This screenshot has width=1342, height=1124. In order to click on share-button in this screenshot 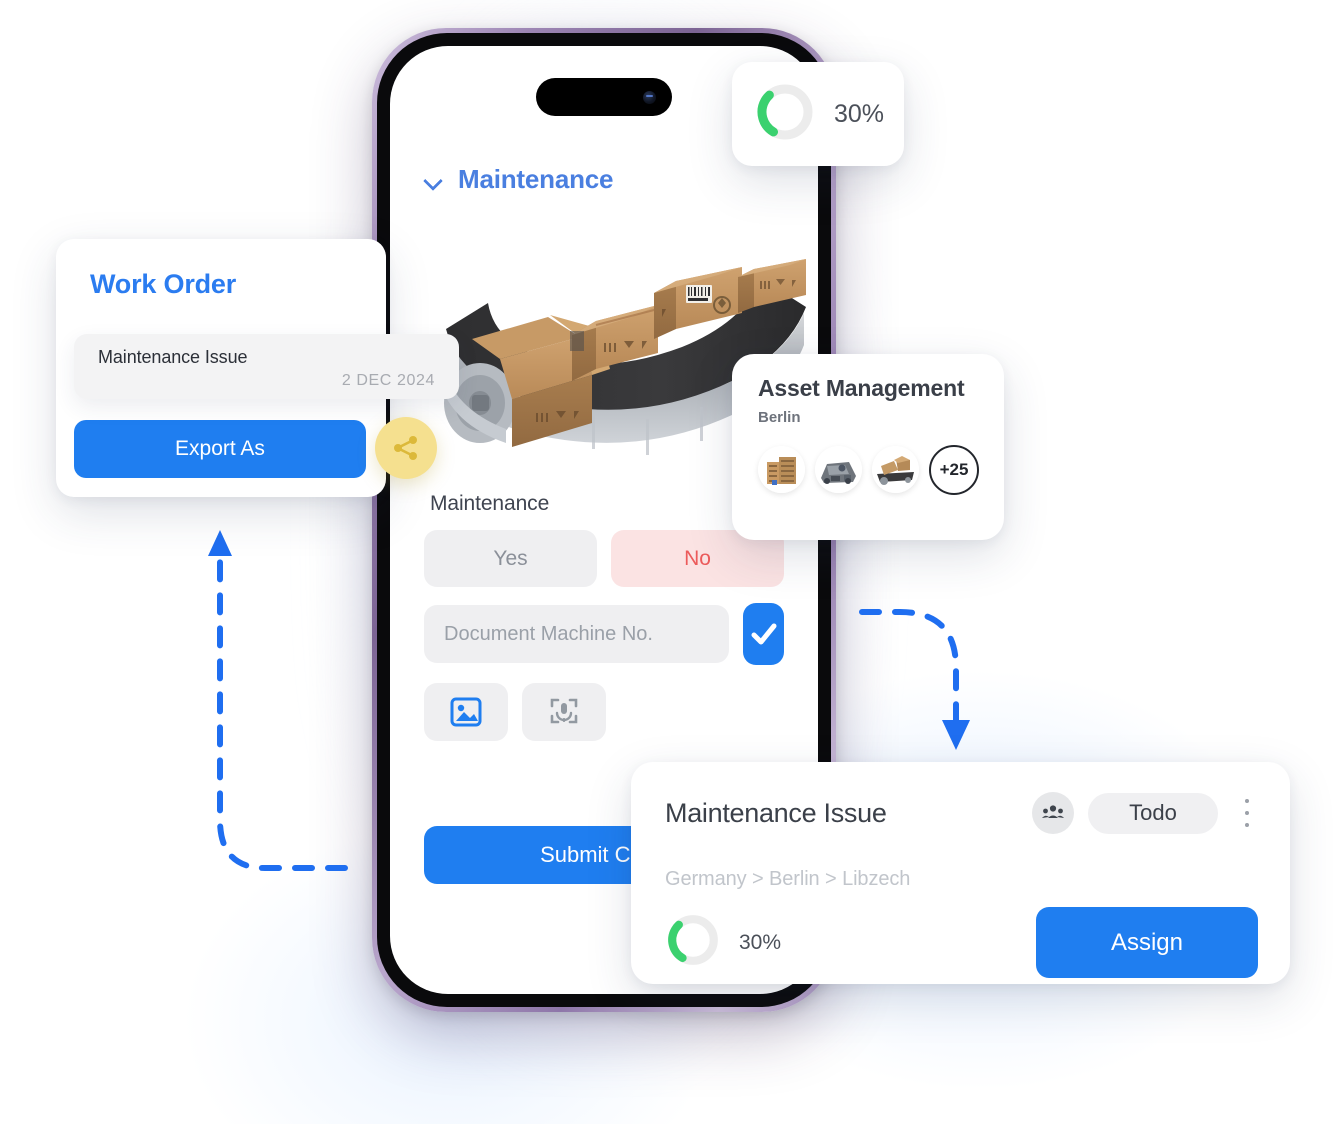, I will do `click(406, 448)`.